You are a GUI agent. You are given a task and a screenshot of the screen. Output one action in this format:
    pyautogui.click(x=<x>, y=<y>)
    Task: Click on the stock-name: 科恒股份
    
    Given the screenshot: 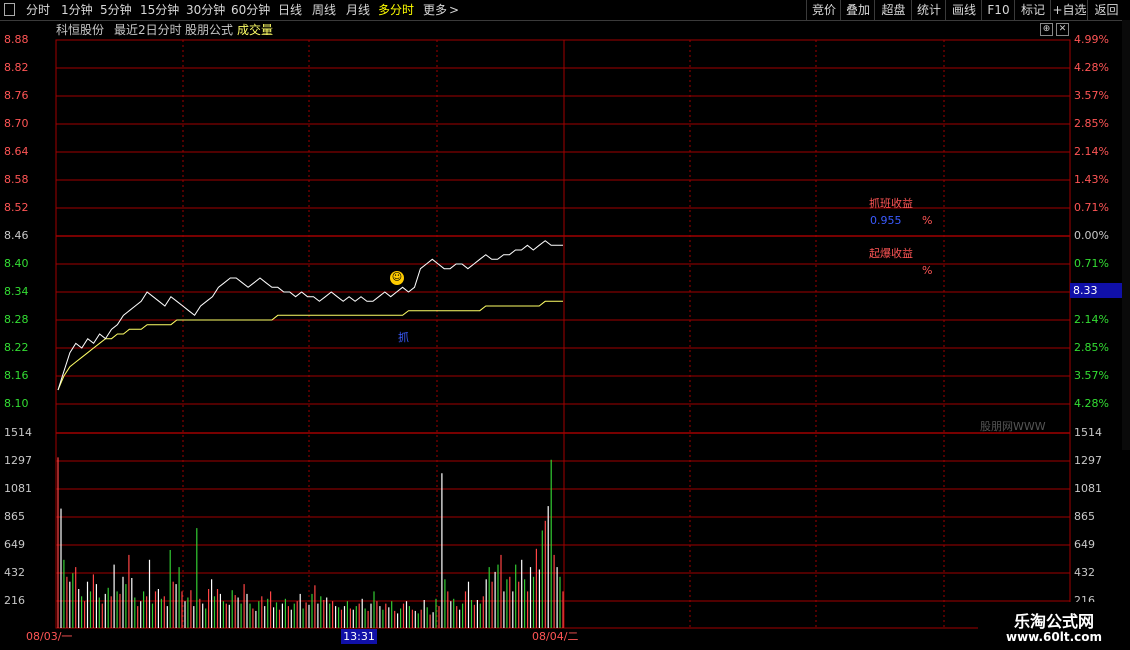 What is the action you would take?
    pyautogui.click(x=80, y=30)
    